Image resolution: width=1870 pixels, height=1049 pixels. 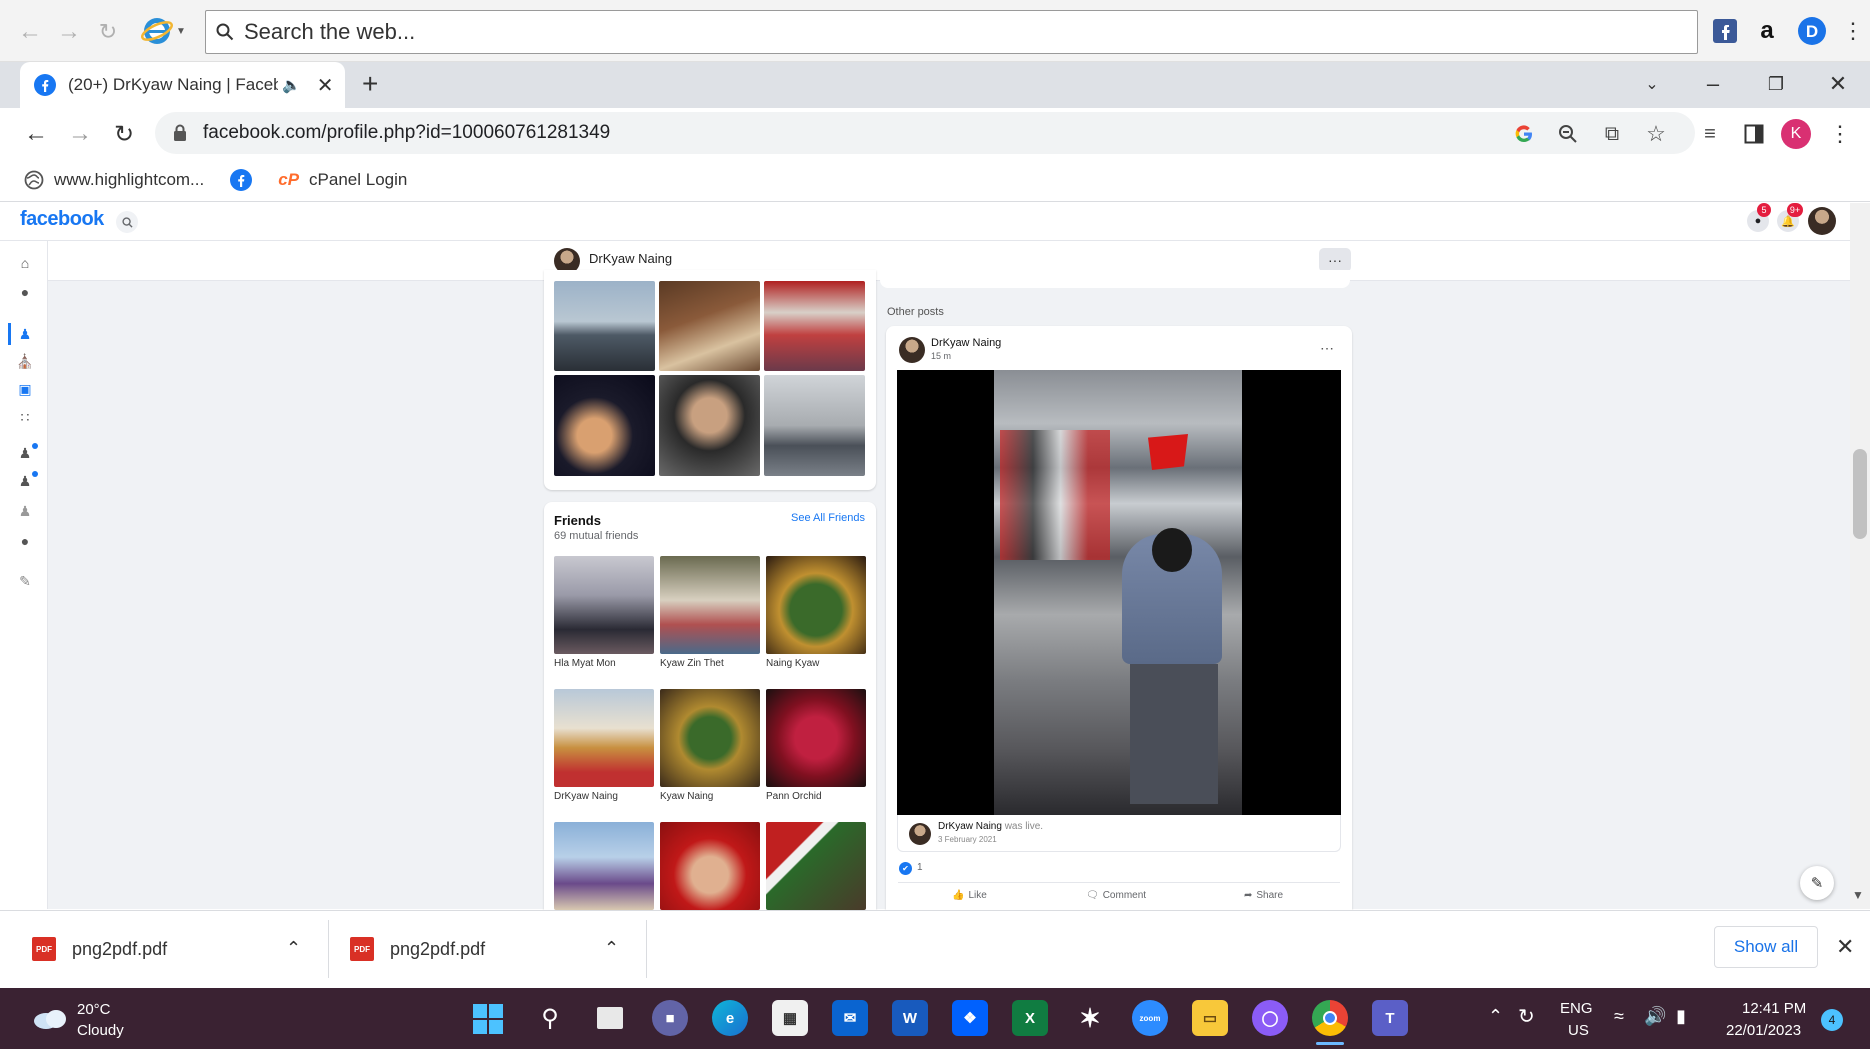 I want to click on tab-close-icon: ✕, so click(x=325, y=85).